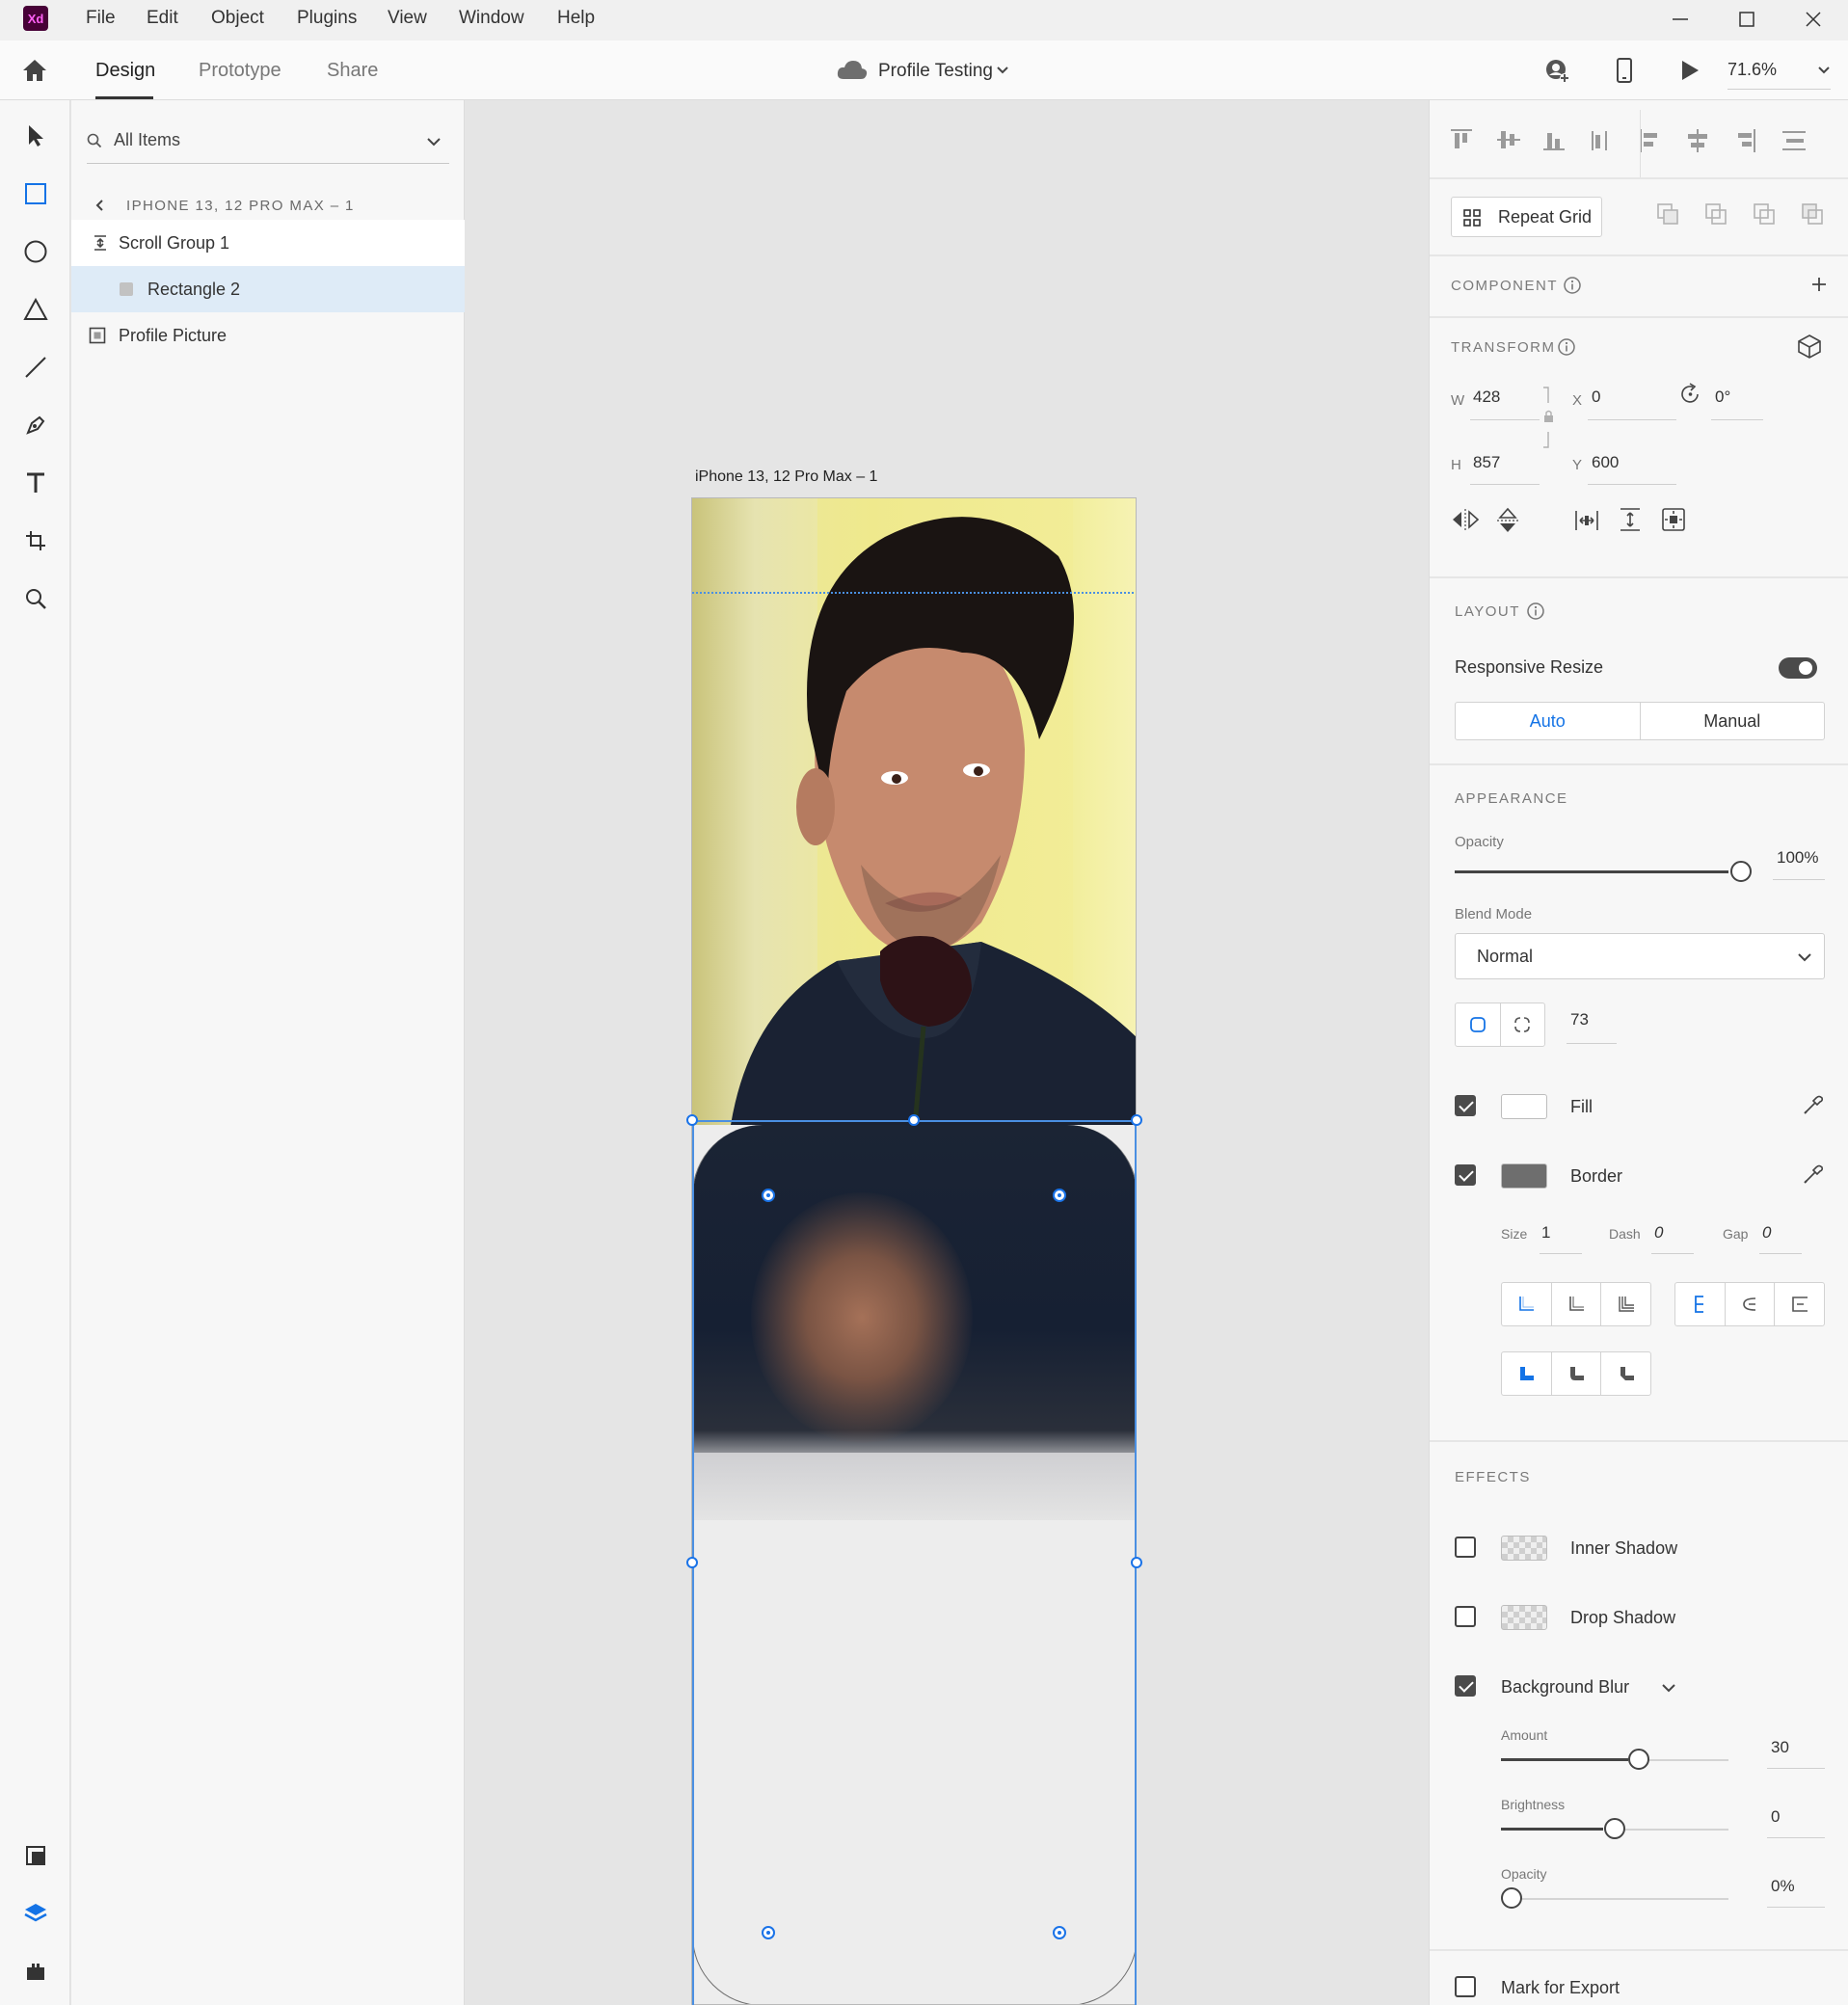 This screenshot has height=2005, width=1848. I want to click on border-gap-input: 0, so click(1767, 1233).